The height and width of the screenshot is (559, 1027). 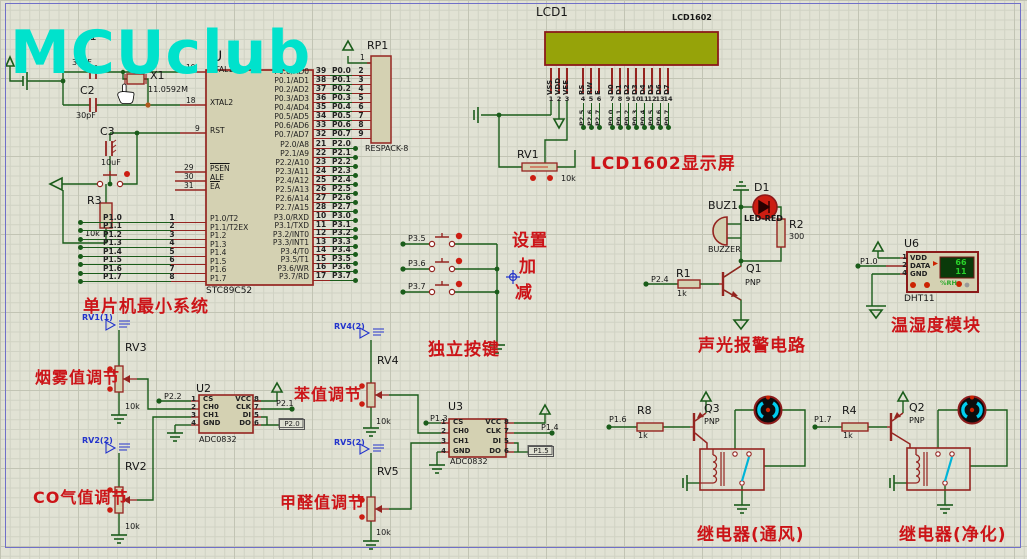 What do you see at coordinates (82, 63) in the screenshot?
I see `c1-value: 30pF` at bounding box center [82, 63].